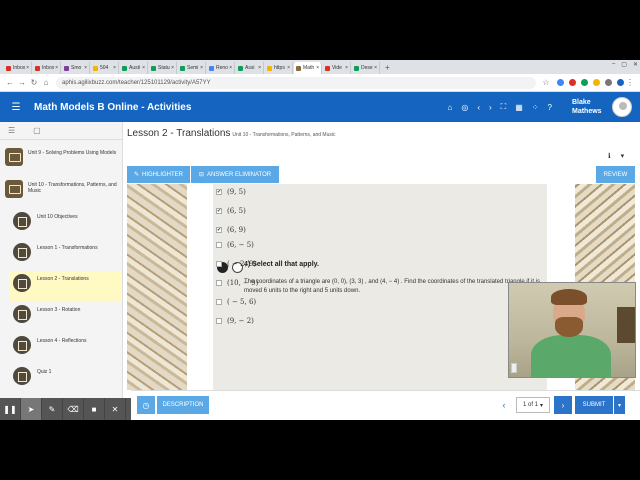 This screenshot has width=640, height=480. I want to click on browser-tab: Math ×, so click(308, 68).